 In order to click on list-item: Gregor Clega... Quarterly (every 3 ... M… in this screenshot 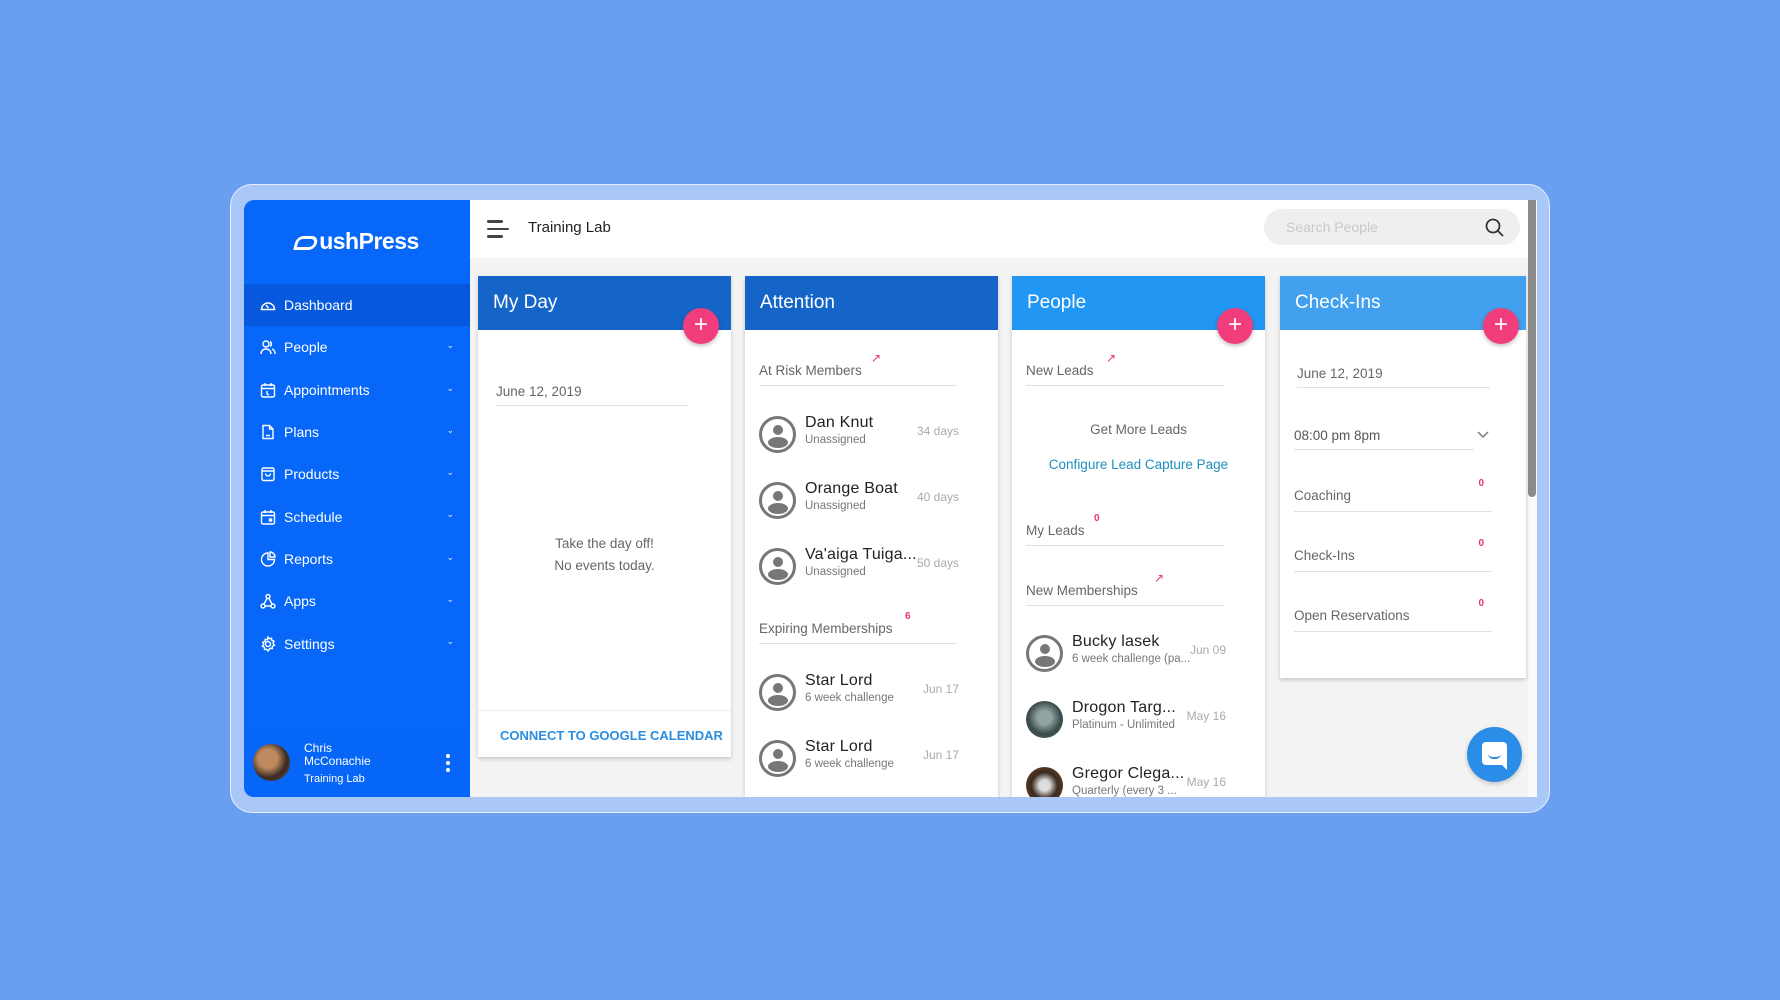, I will do `click(1126, 780)`.